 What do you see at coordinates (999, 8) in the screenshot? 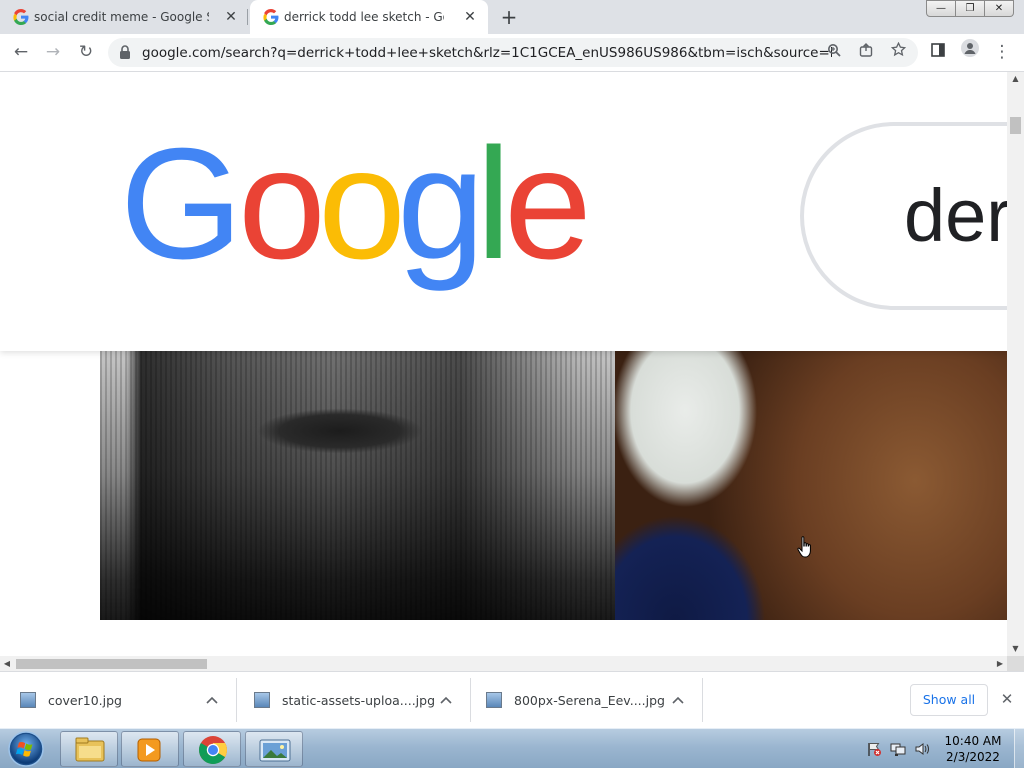
I see `close-window-button: ✕` at bounding box center [999, 8].